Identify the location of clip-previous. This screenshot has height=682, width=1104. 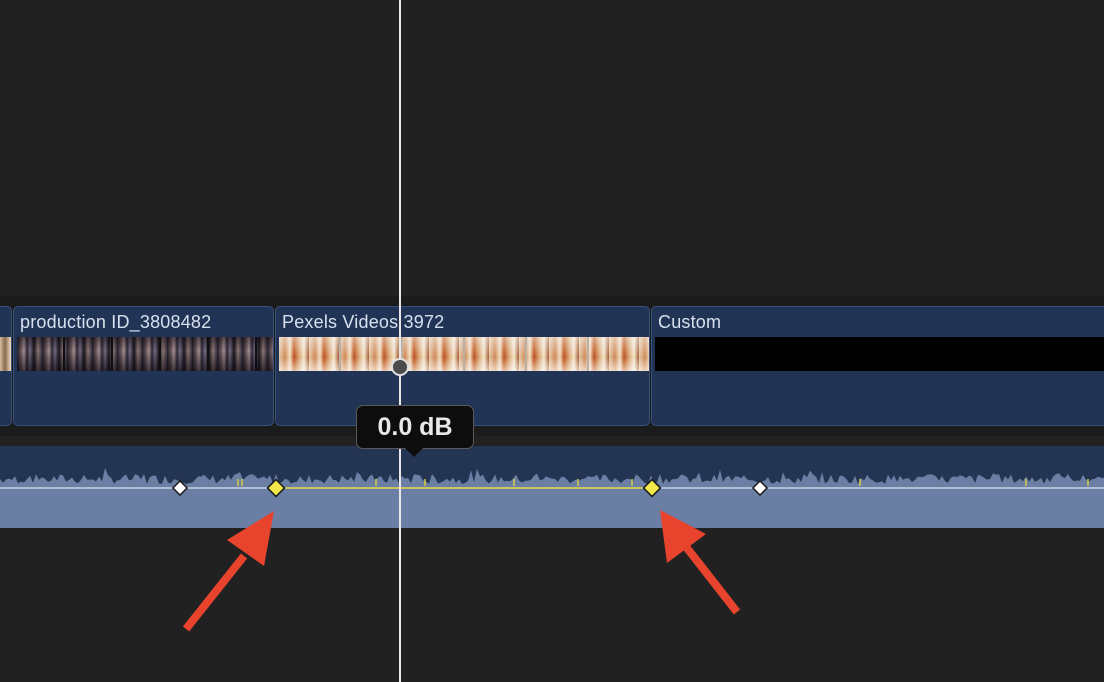
(6, 366).